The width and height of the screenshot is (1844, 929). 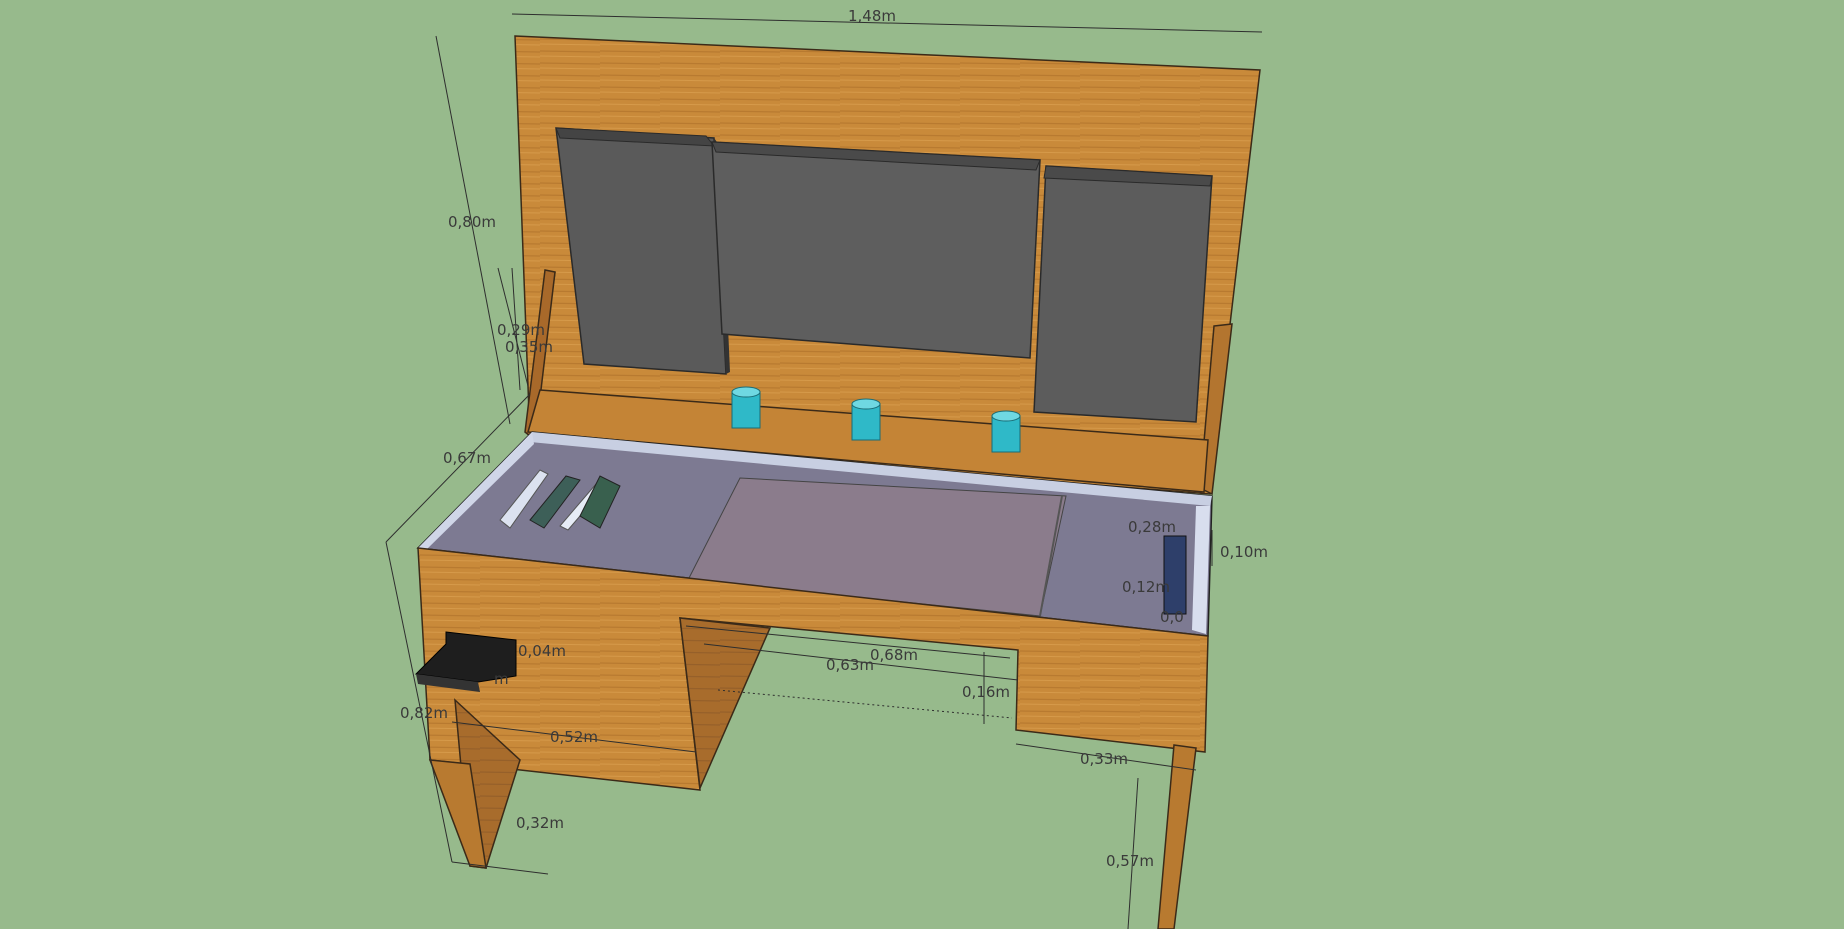 I want to click on dim-tray-h: 0,04m, so click(x=542, y=651).